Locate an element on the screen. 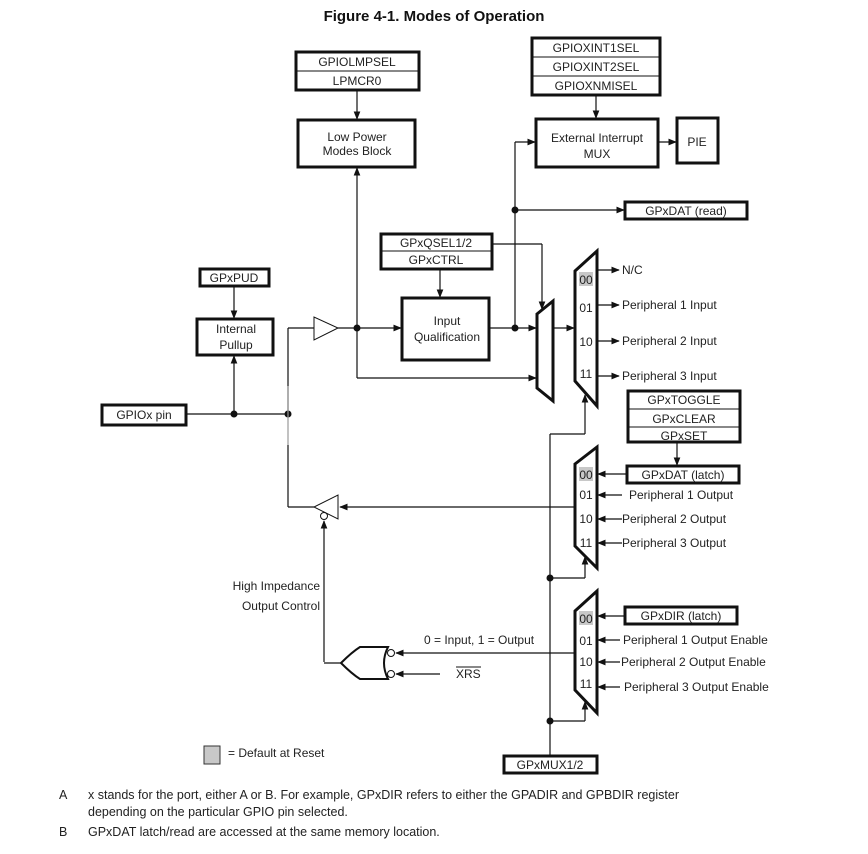 This screenshot has height=854, width=868. gpxdat-latch-register: GPxDAT (latch) is located at coordinates (683, 474).